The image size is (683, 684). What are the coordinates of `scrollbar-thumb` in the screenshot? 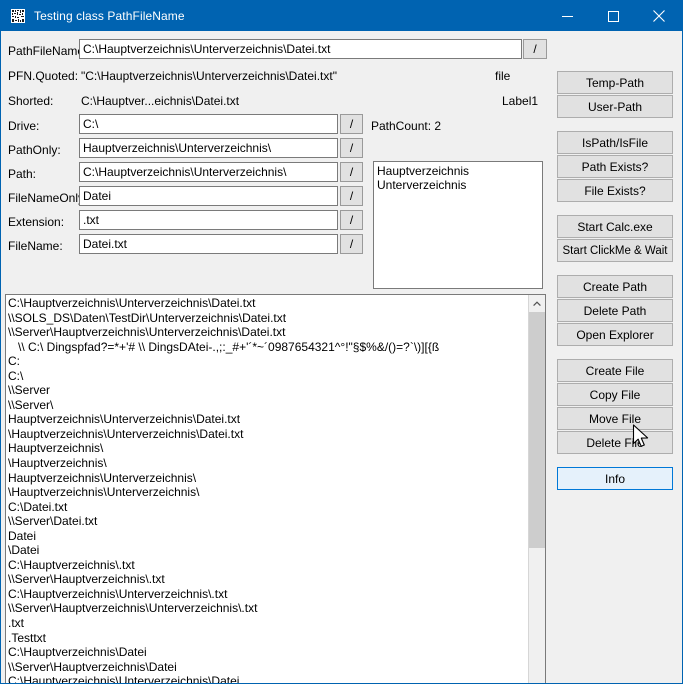 It's located at (537, 430).